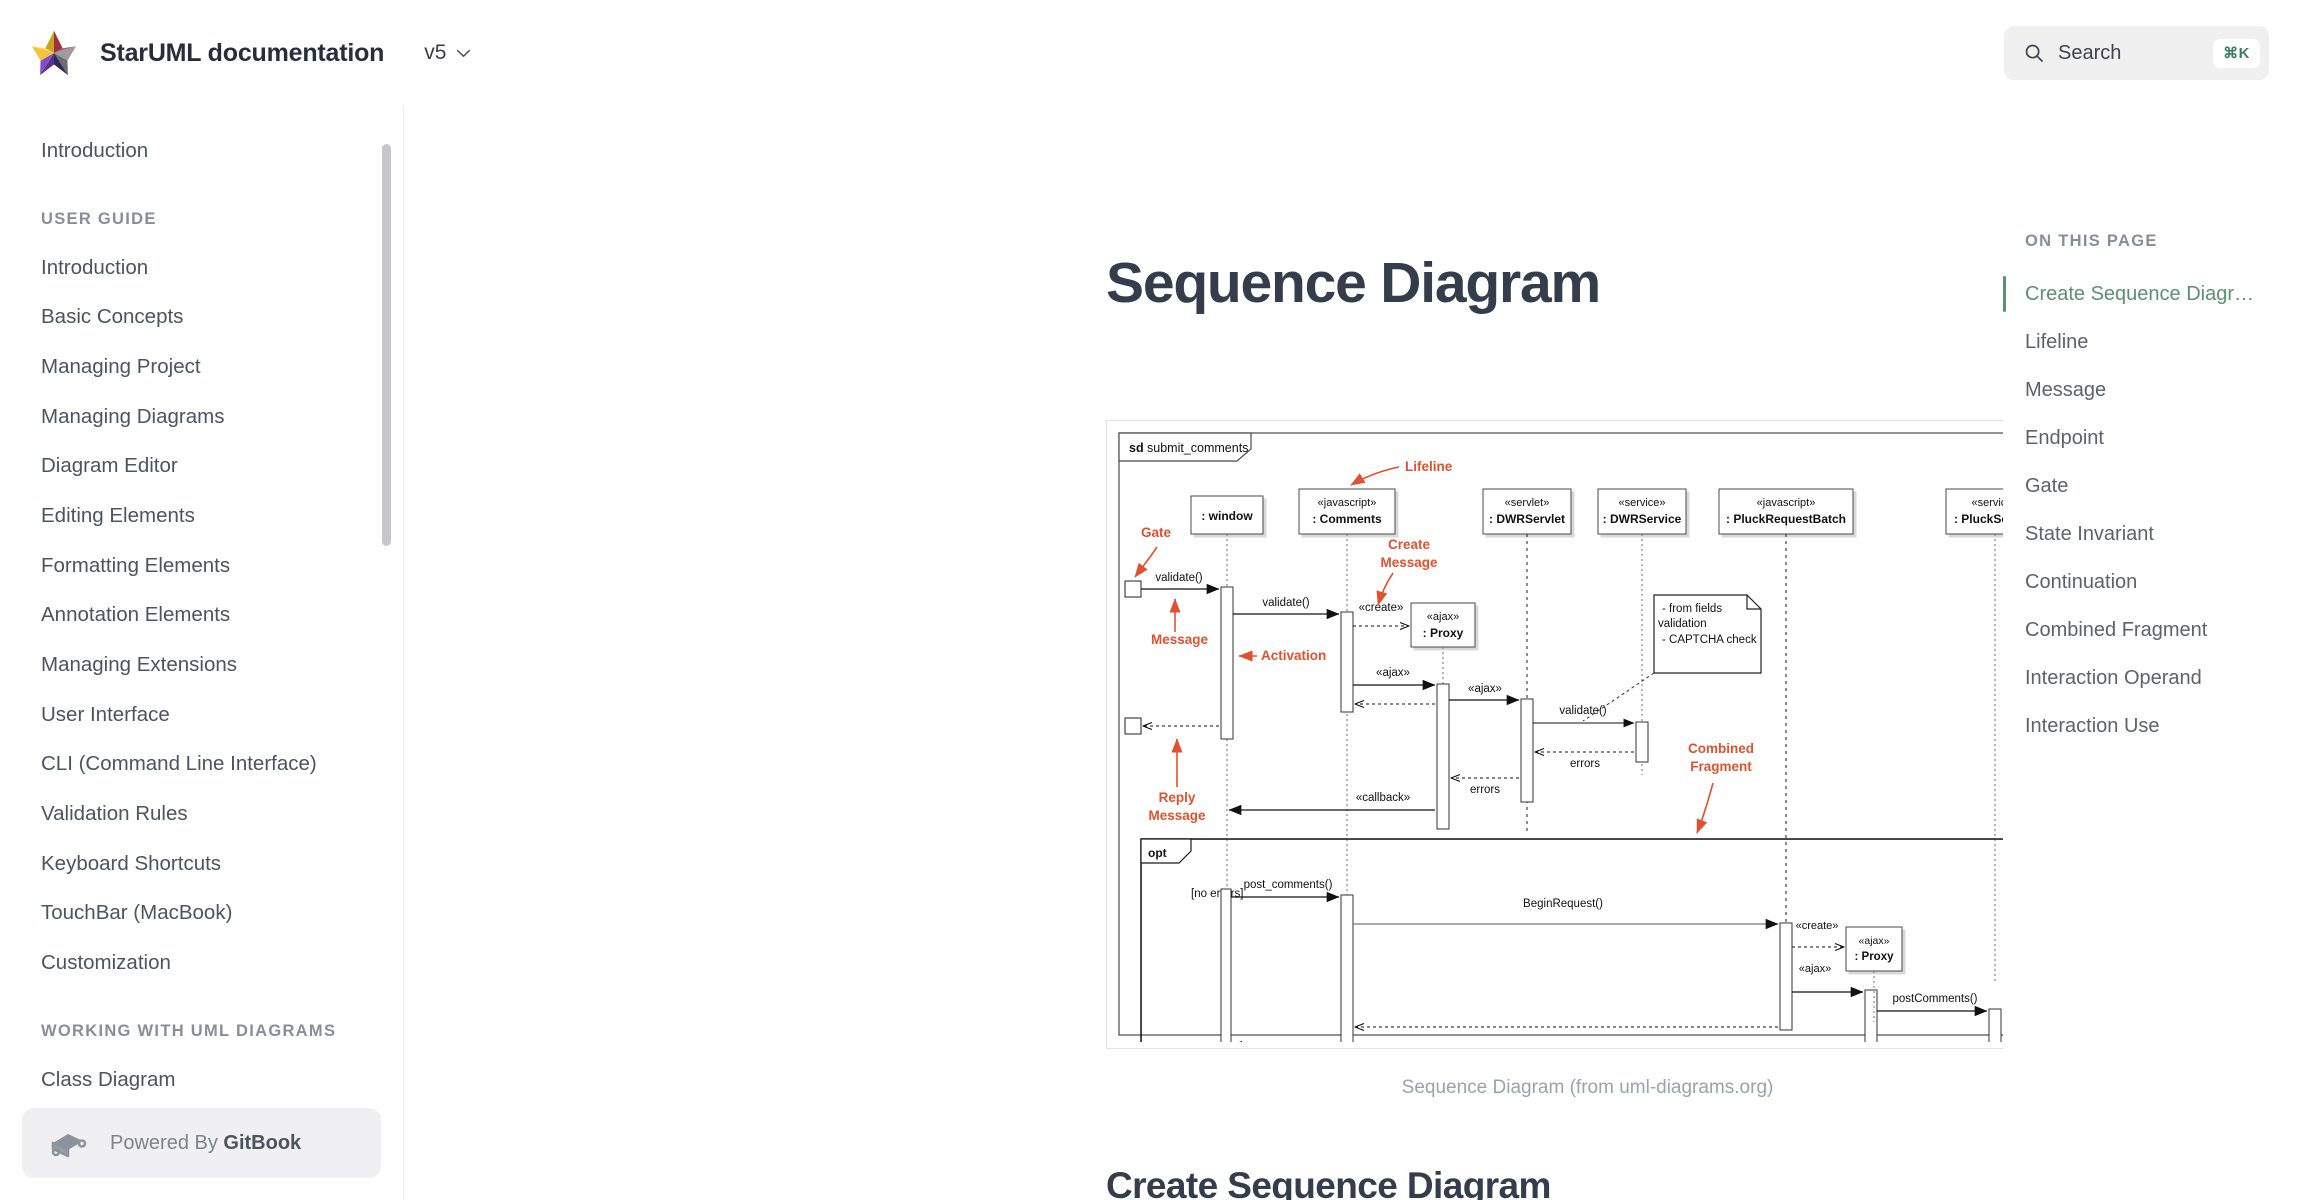  What do you see at coordinates (2153, 390) in the screenshot?
I see `toc-item-message: Message` at bounding box center [2153, 390].